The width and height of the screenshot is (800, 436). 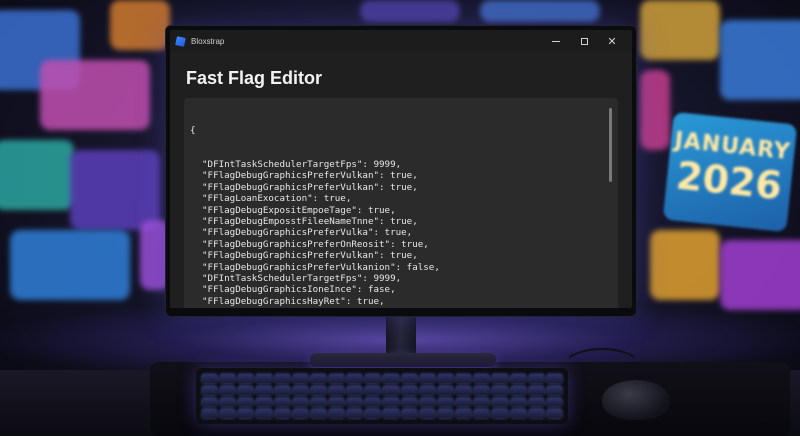 I want to click on code-line: "FFlagDebugExpositEmpoeTage": true,, so click(x=299, y=210).